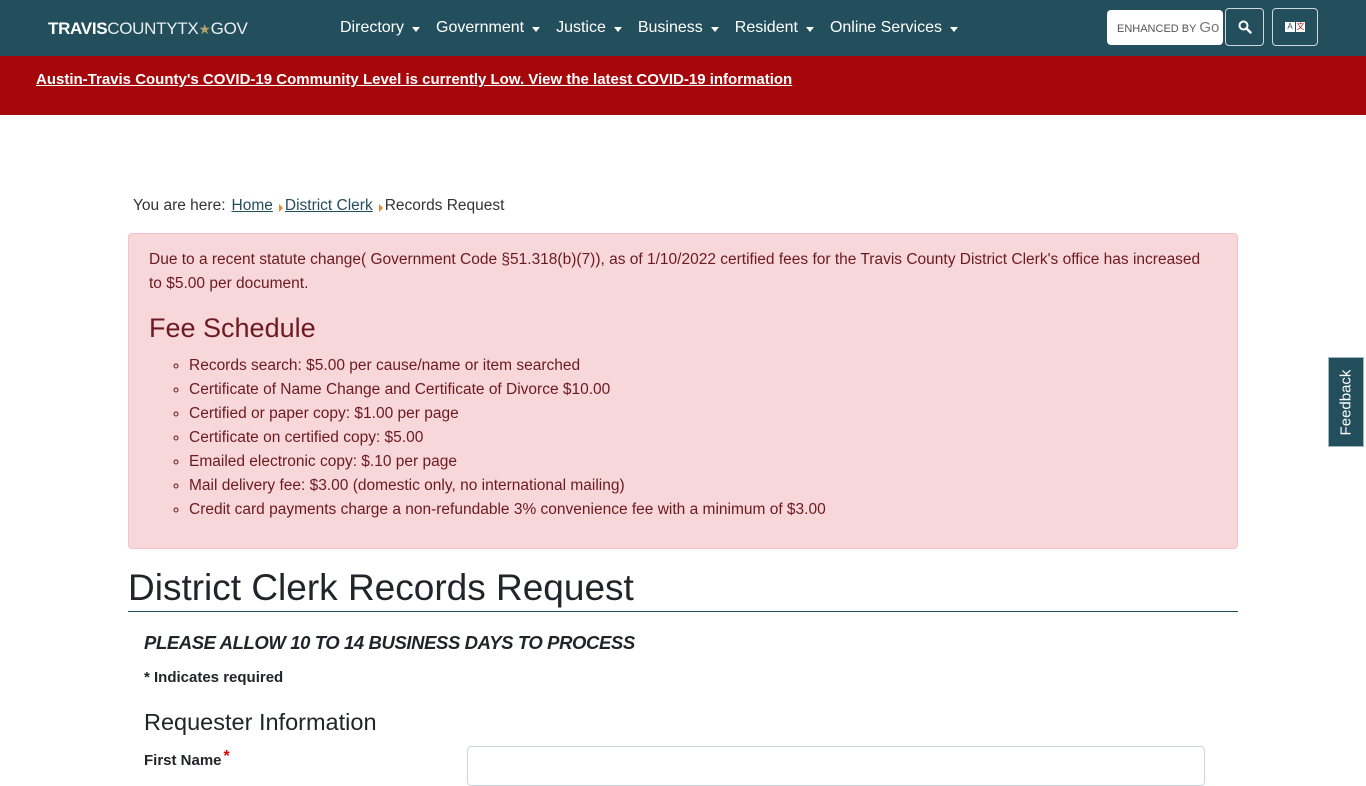  What do you see at coordinates (1290, 27) in the screenshot?
I see `translate-glyph-left: A` at bounding box center [1290, 27].